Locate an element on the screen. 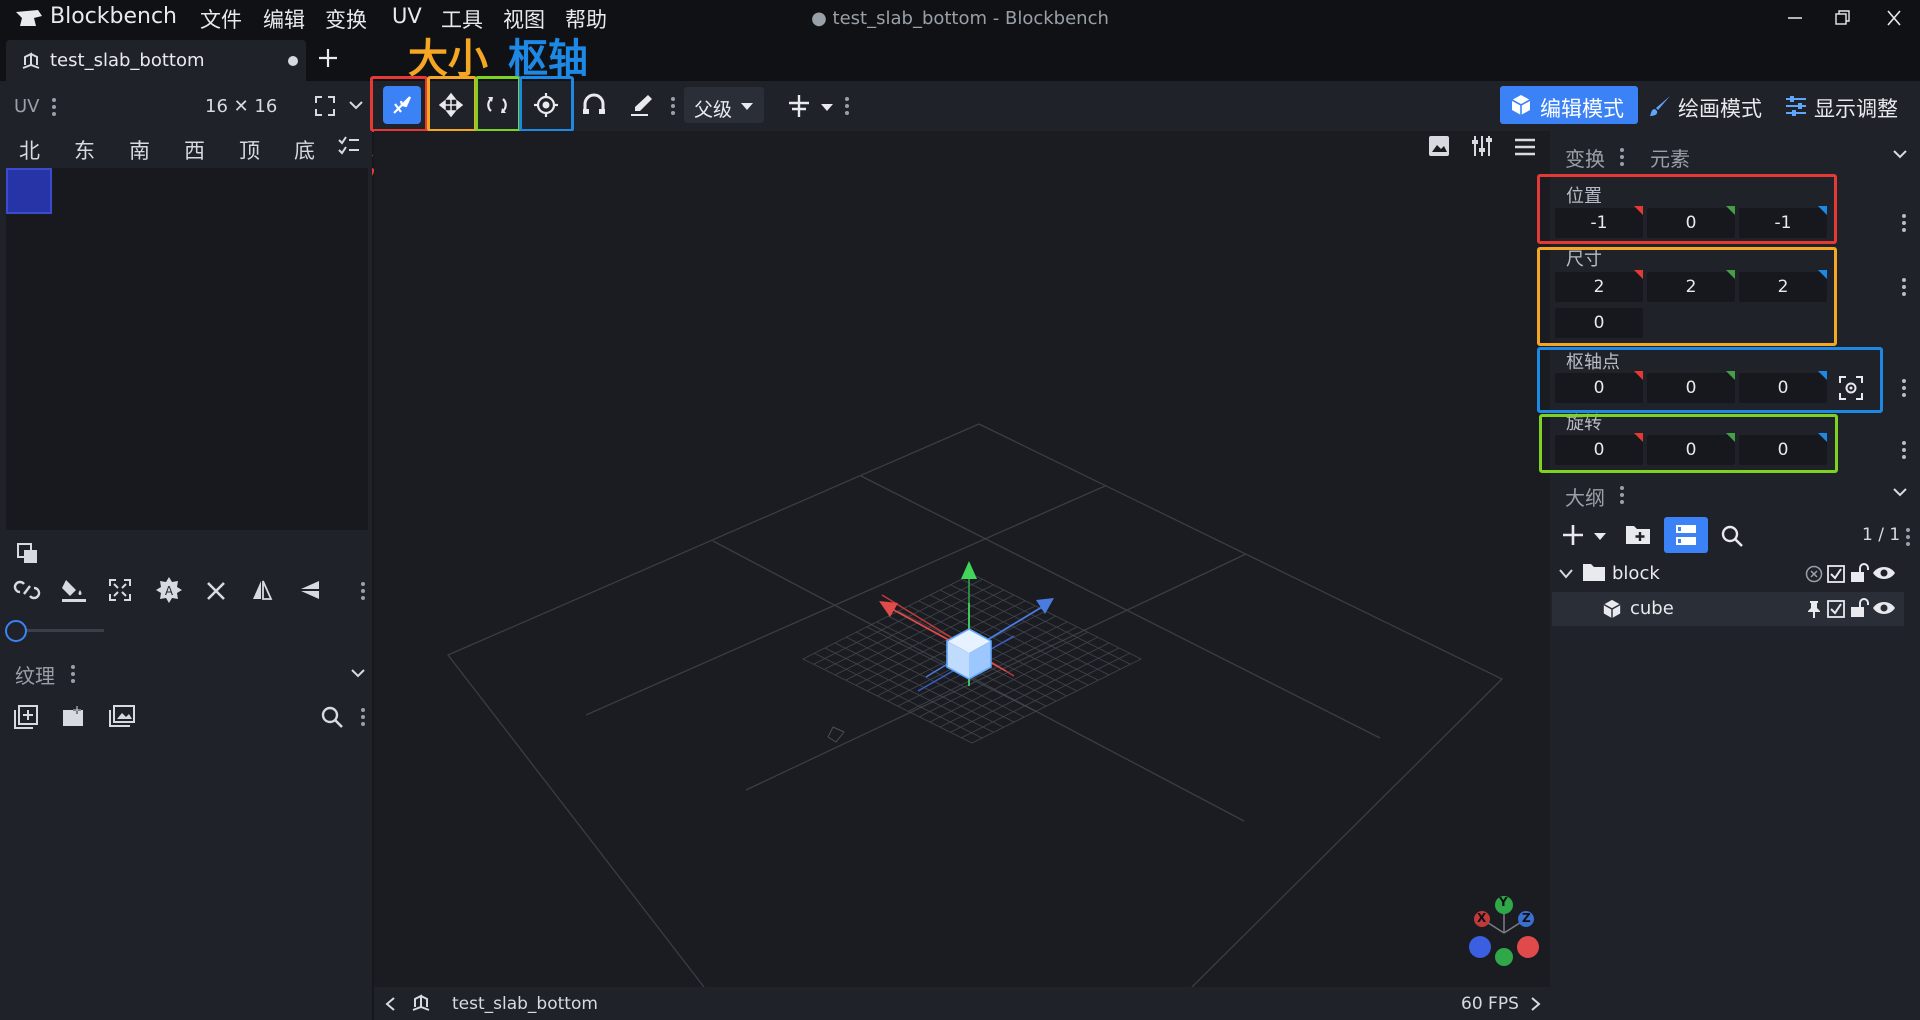 The image size is (1920, 1020). expand-chevron-icon is located at coordinates (1566, 574).